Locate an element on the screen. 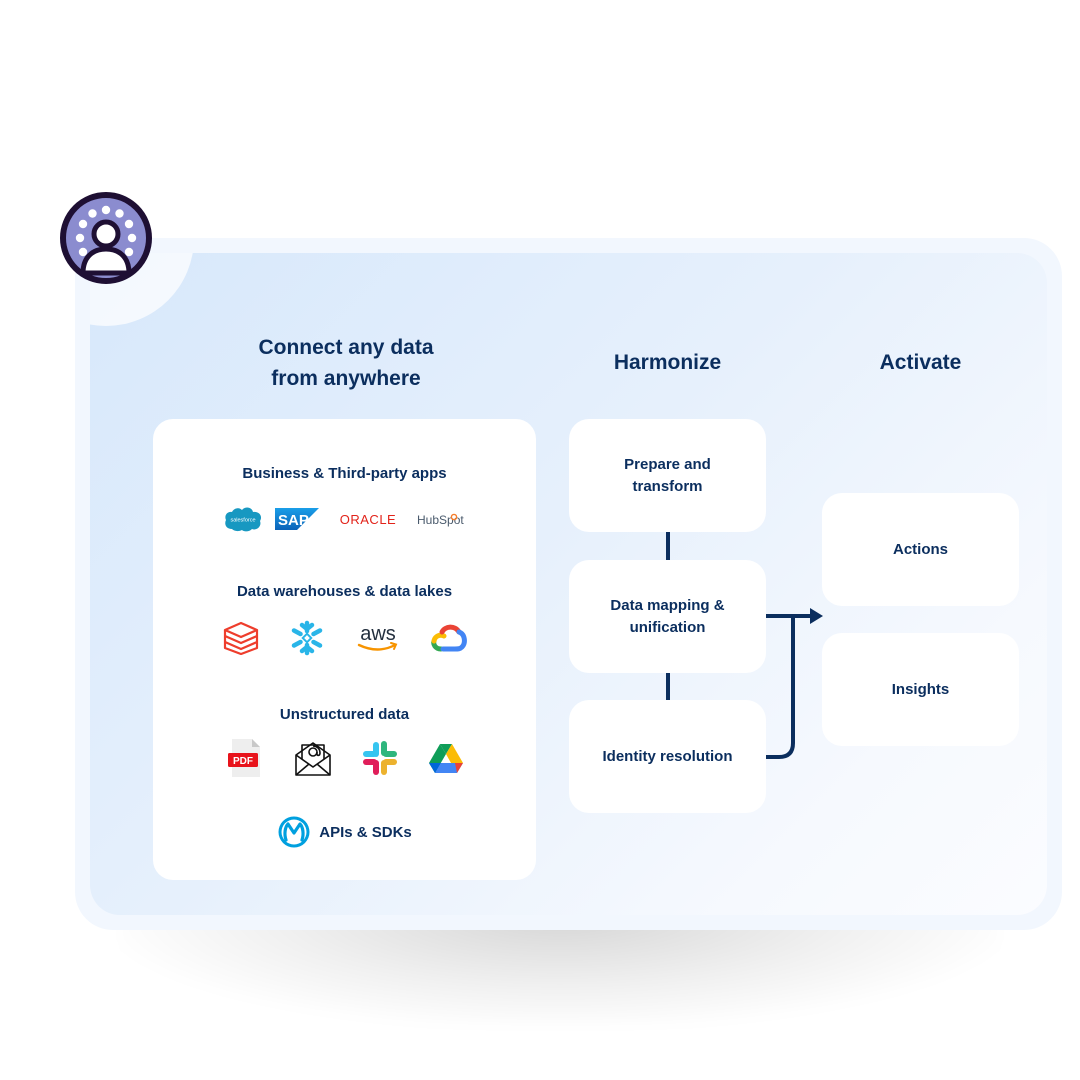 This screenshot has width=1080, height=1080. svg-text: PDF is located at coordinates (243, 761).